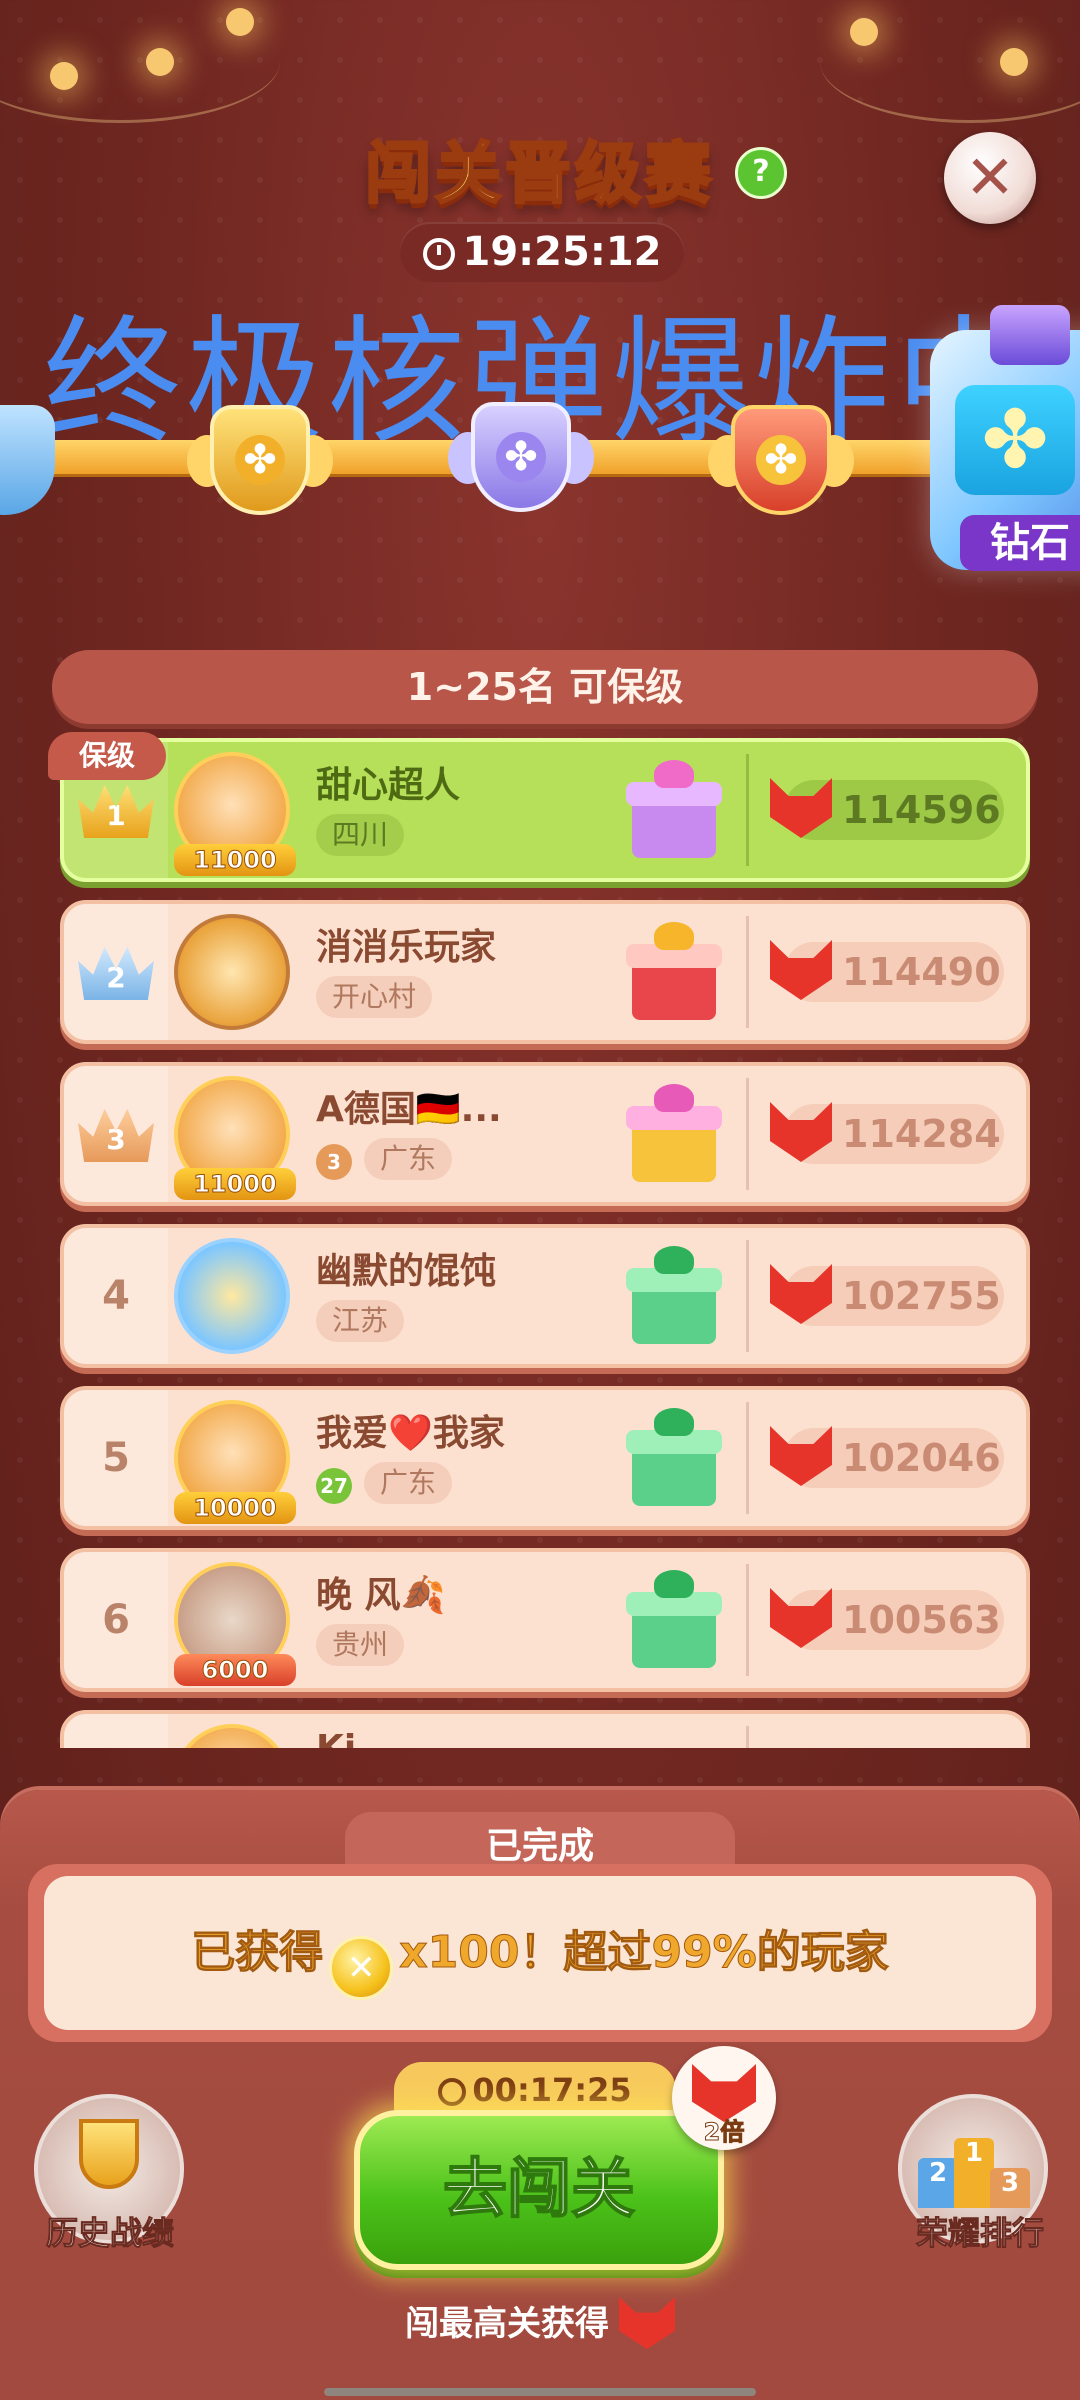  Describe the element at coordinates (540, 2392) in the screenshot. I see `home-indicator` at that location.